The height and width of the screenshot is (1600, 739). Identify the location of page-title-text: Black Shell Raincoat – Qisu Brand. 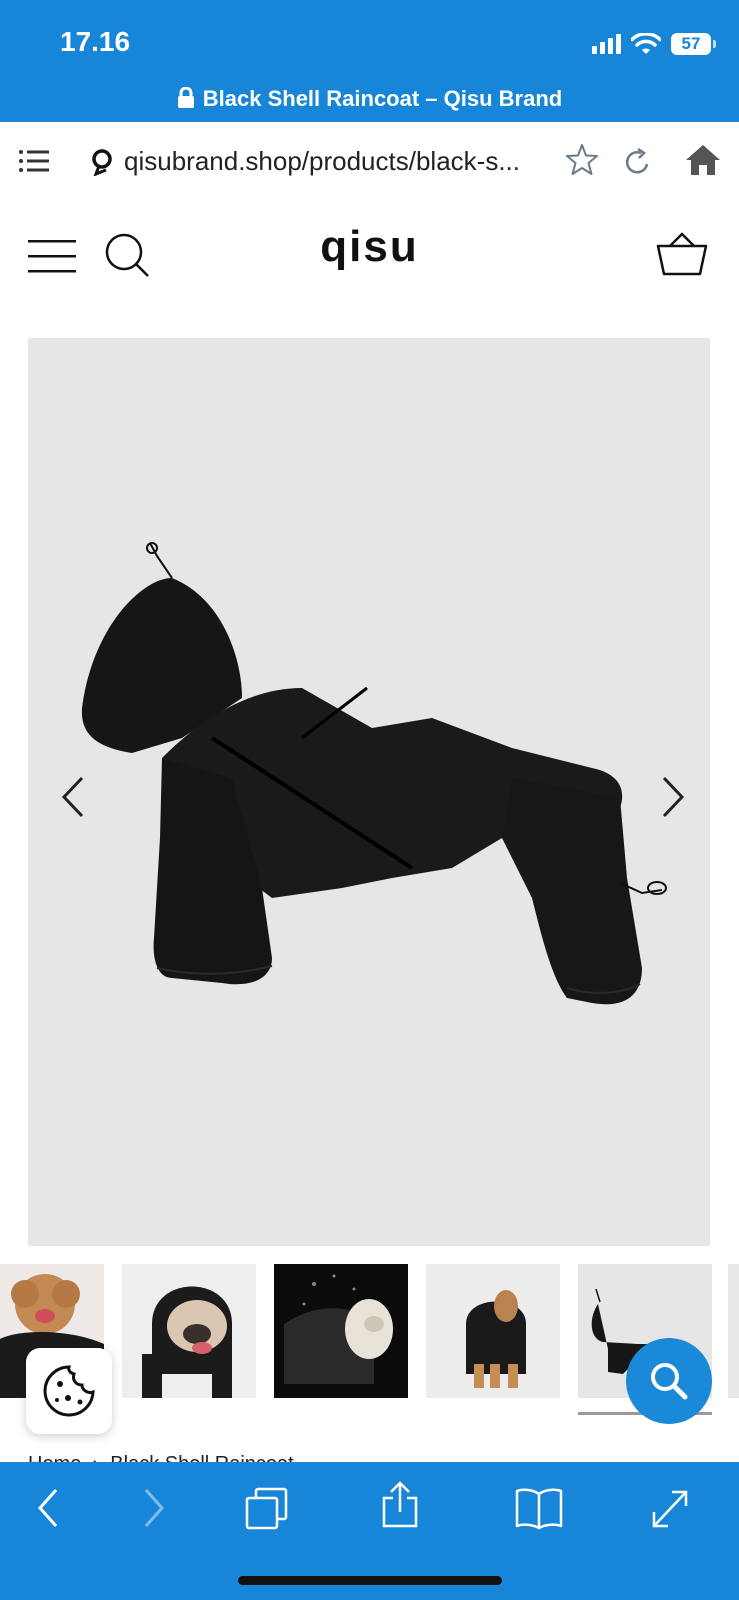
(382, 98).